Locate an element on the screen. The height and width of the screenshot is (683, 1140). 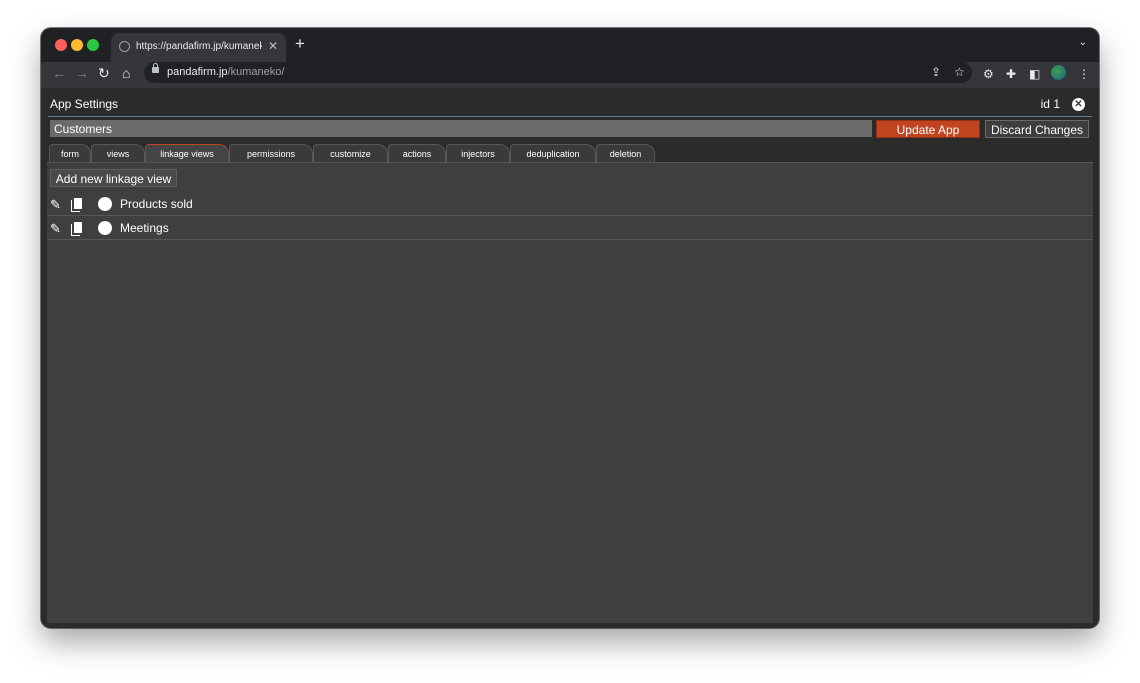
browser-tab: https://pandafirm.jp/kumaneko/ ✕ is located at coordinates (198, 47).